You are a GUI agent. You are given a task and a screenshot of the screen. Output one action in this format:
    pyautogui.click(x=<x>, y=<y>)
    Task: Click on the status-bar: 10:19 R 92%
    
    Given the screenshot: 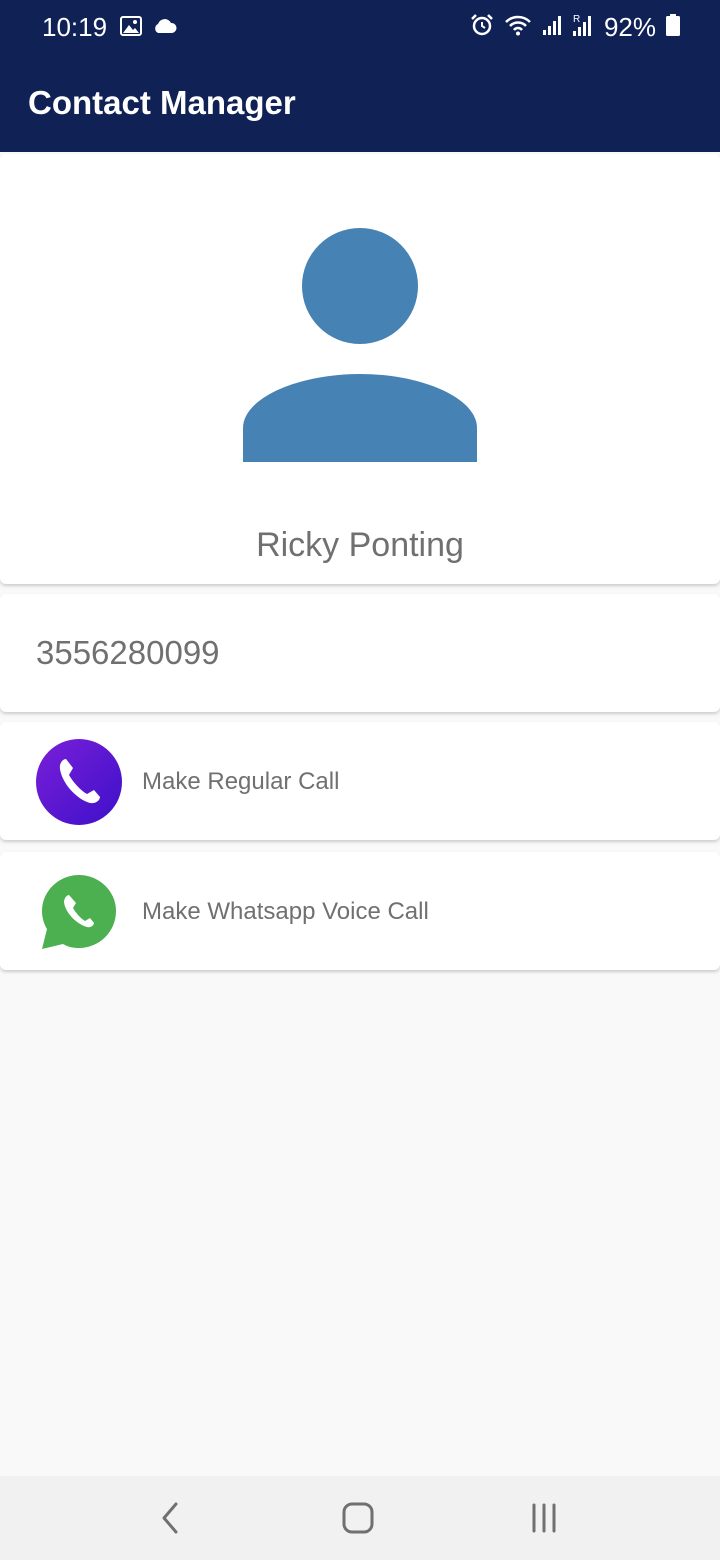 What is the action you would take?
    pyautogui.click(x=360, y=28)
    